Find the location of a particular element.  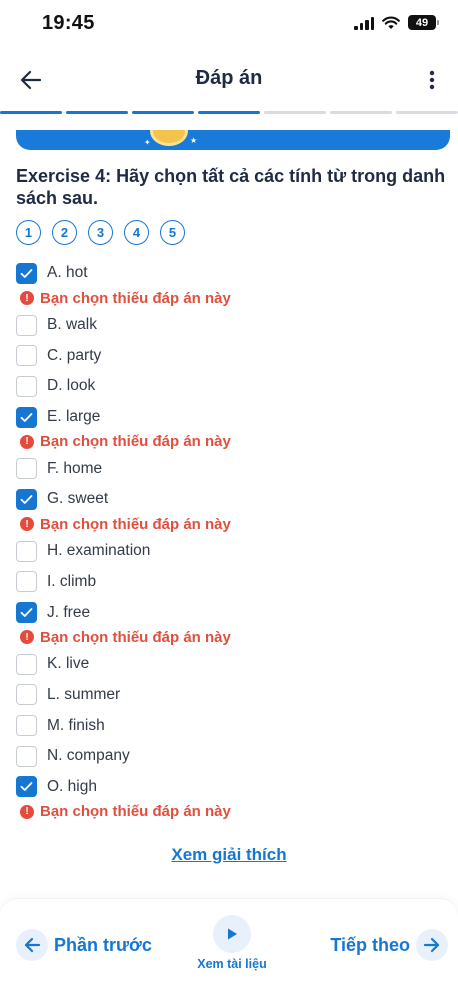

option-label: A. hot is located at coordinates (67, 273).